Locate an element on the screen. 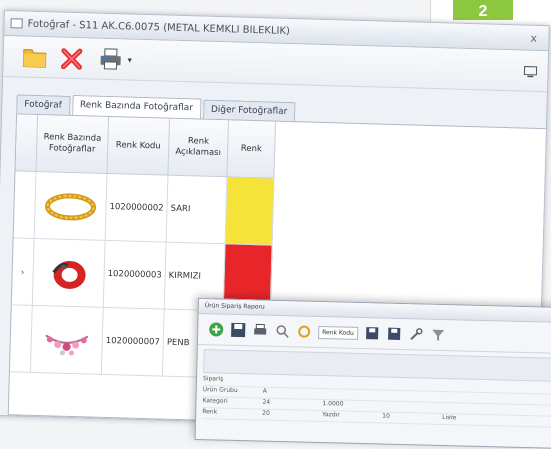 The image size is (551, 449). folder-icon is located at coordinates (34, 57).